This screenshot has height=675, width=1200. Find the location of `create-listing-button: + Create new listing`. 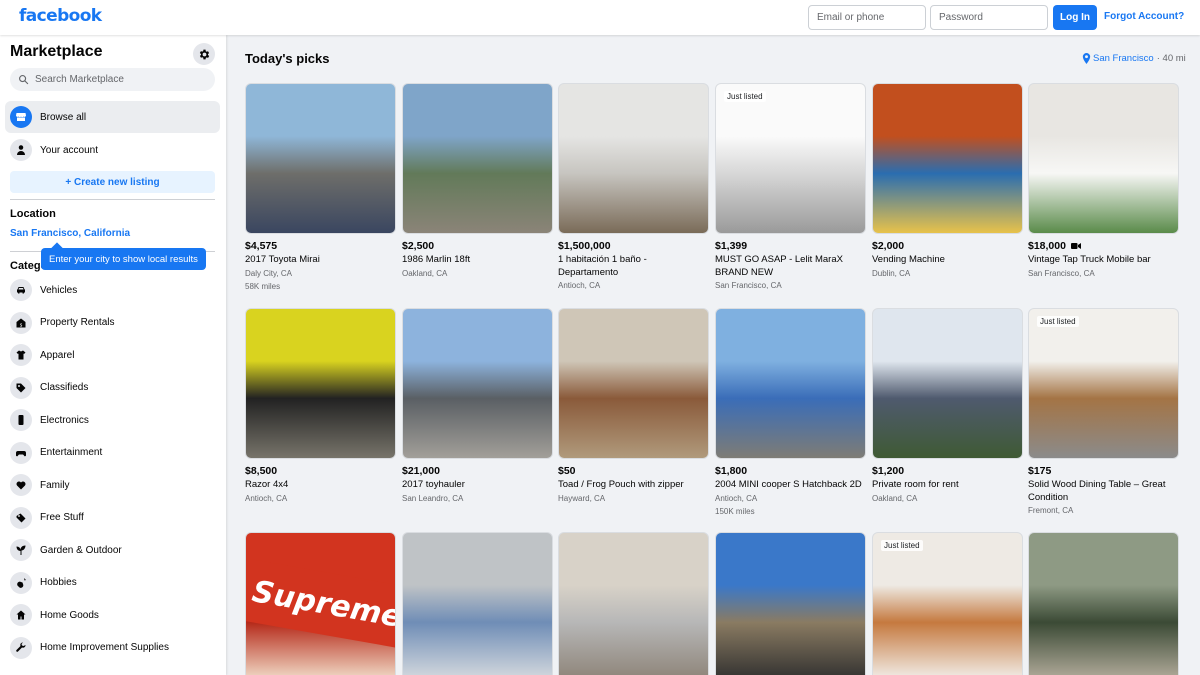

create-listing-button: + Create new listing is located at coordinates (112, 182).